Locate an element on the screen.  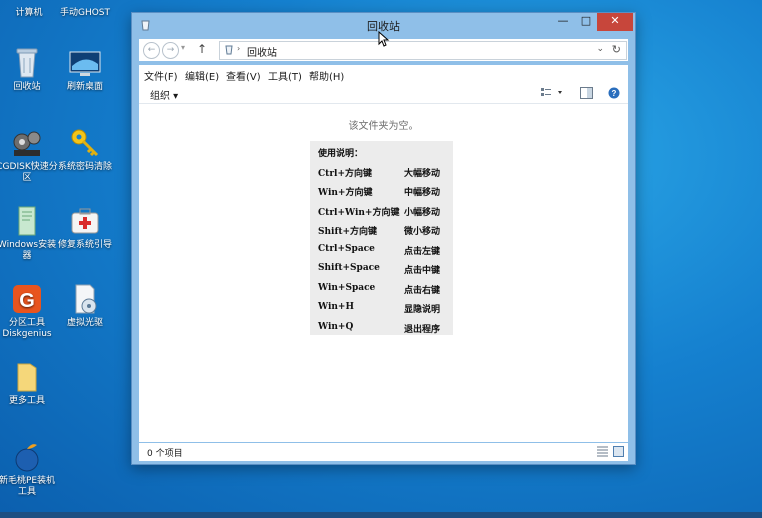
help-key: Win+Space is located at coordinates (347, 288).